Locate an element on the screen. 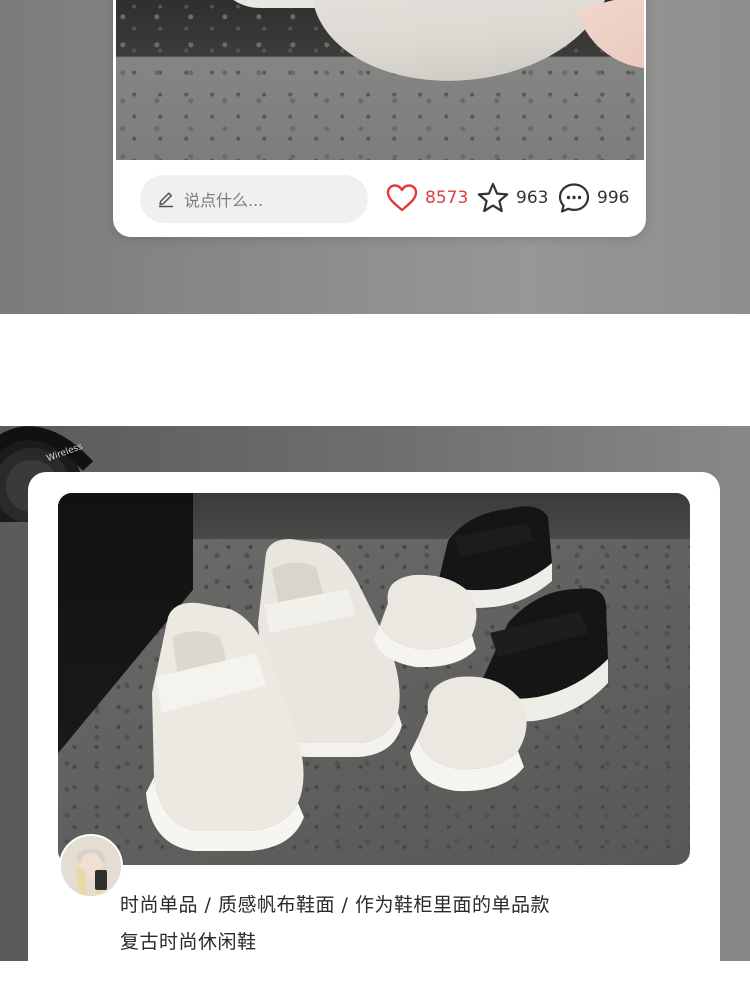 The image size is (750, 992). star-icon is located at coordinates (493, 197).